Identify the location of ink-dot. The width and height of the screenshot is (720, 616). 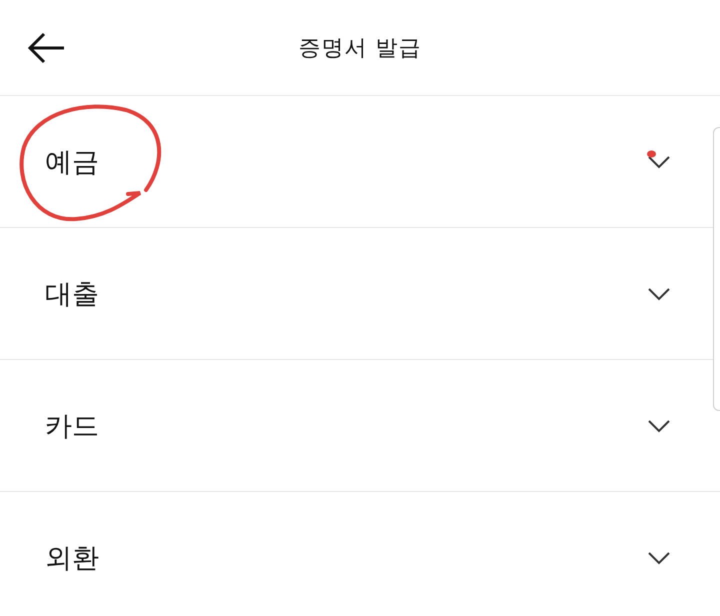
(651, 154).